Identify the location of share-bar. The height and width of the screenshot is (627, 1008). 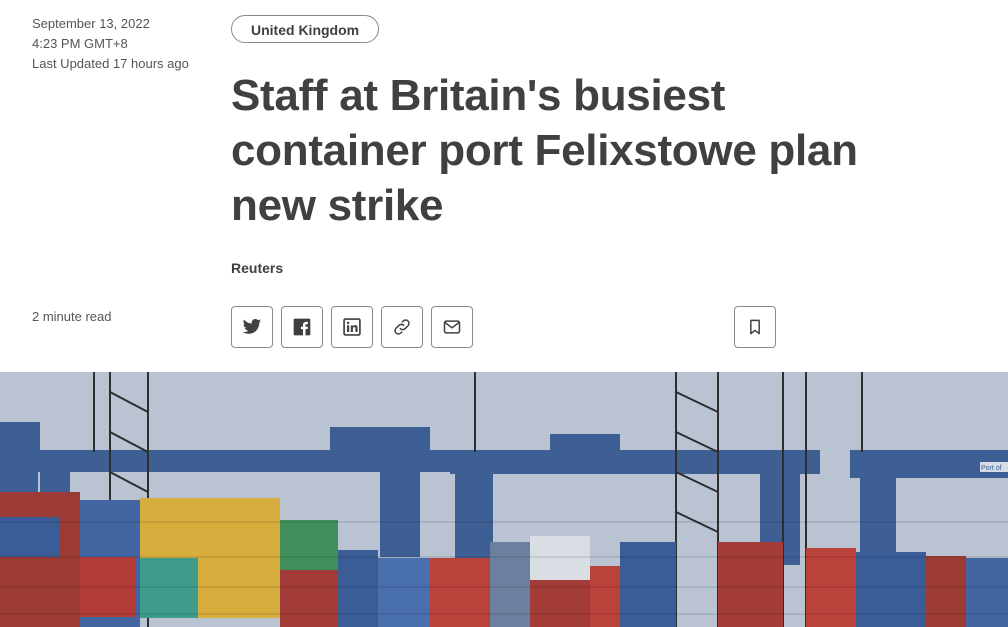
(352, 327).